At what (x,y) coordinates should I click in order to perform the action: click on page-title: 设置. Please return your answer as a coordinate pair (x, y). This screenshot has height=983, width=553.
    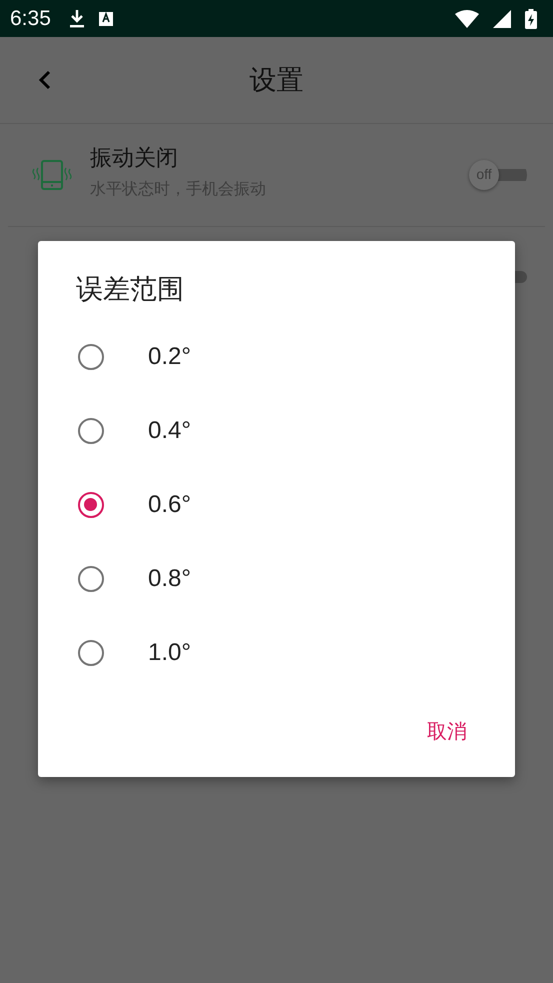
    Looking at the image, I should click on (277, 81).